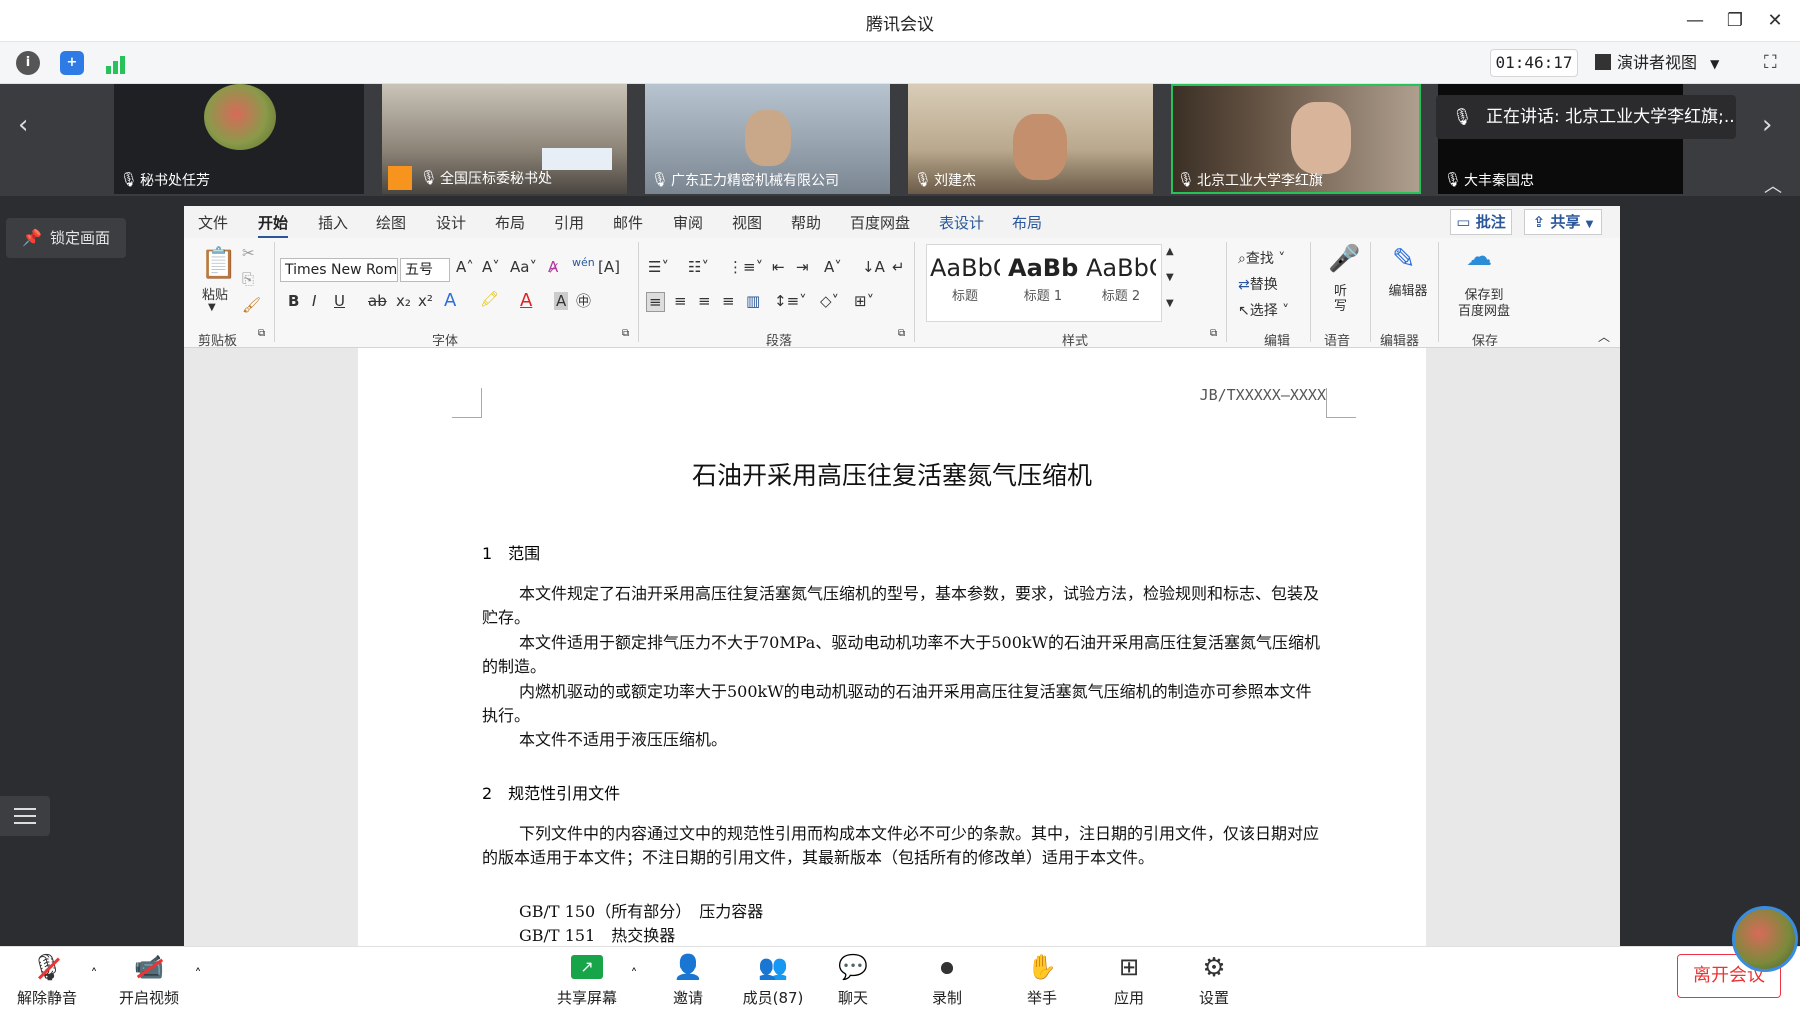 The image size is (1800, 1013). I want to click on justify-icon: ≡, so click(728, 301).